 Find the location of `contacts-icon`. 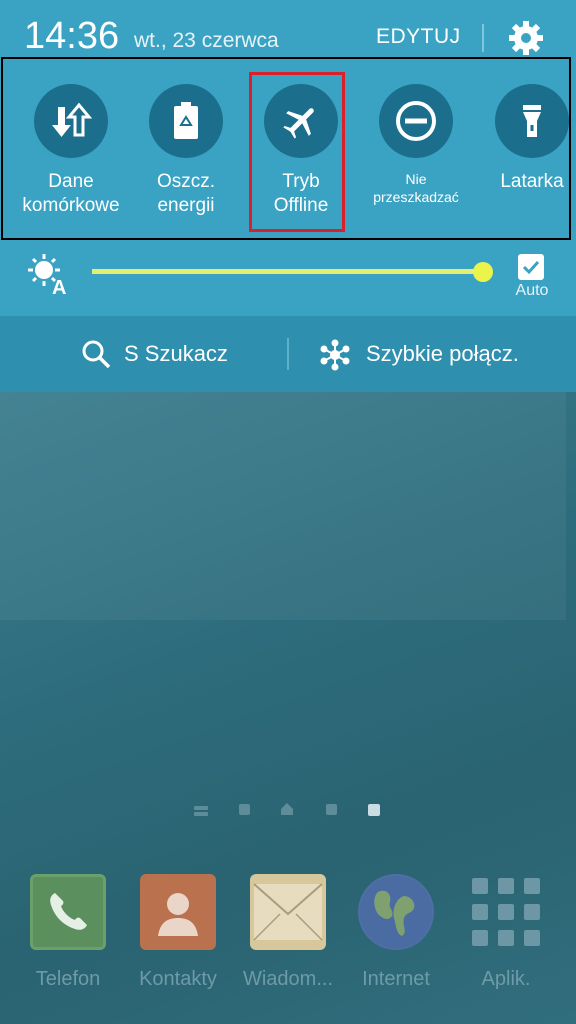

contacts-icon is located at coordinates (178, 912).